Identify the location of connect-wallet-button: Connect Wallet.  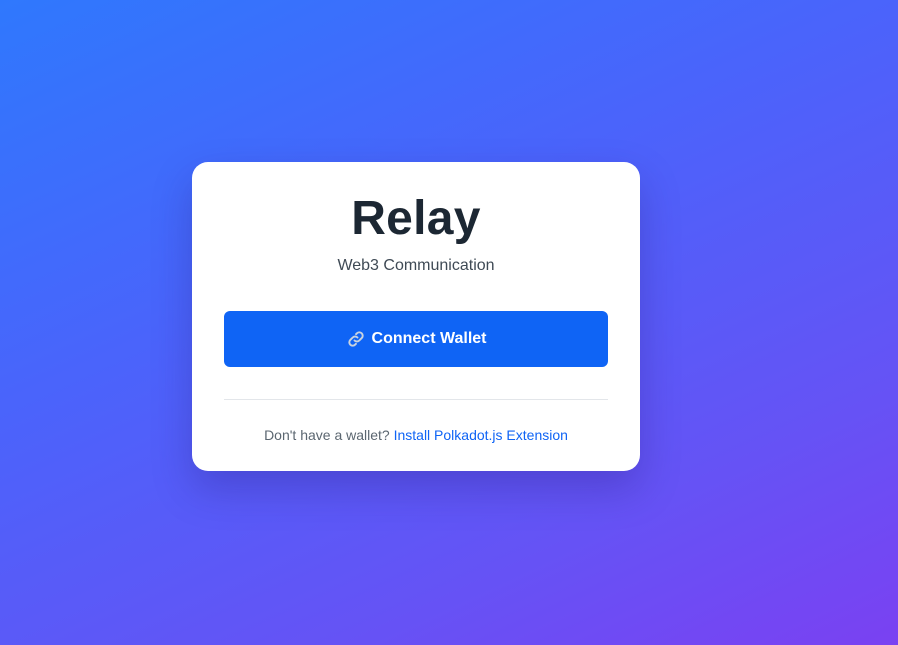
(416, 339).